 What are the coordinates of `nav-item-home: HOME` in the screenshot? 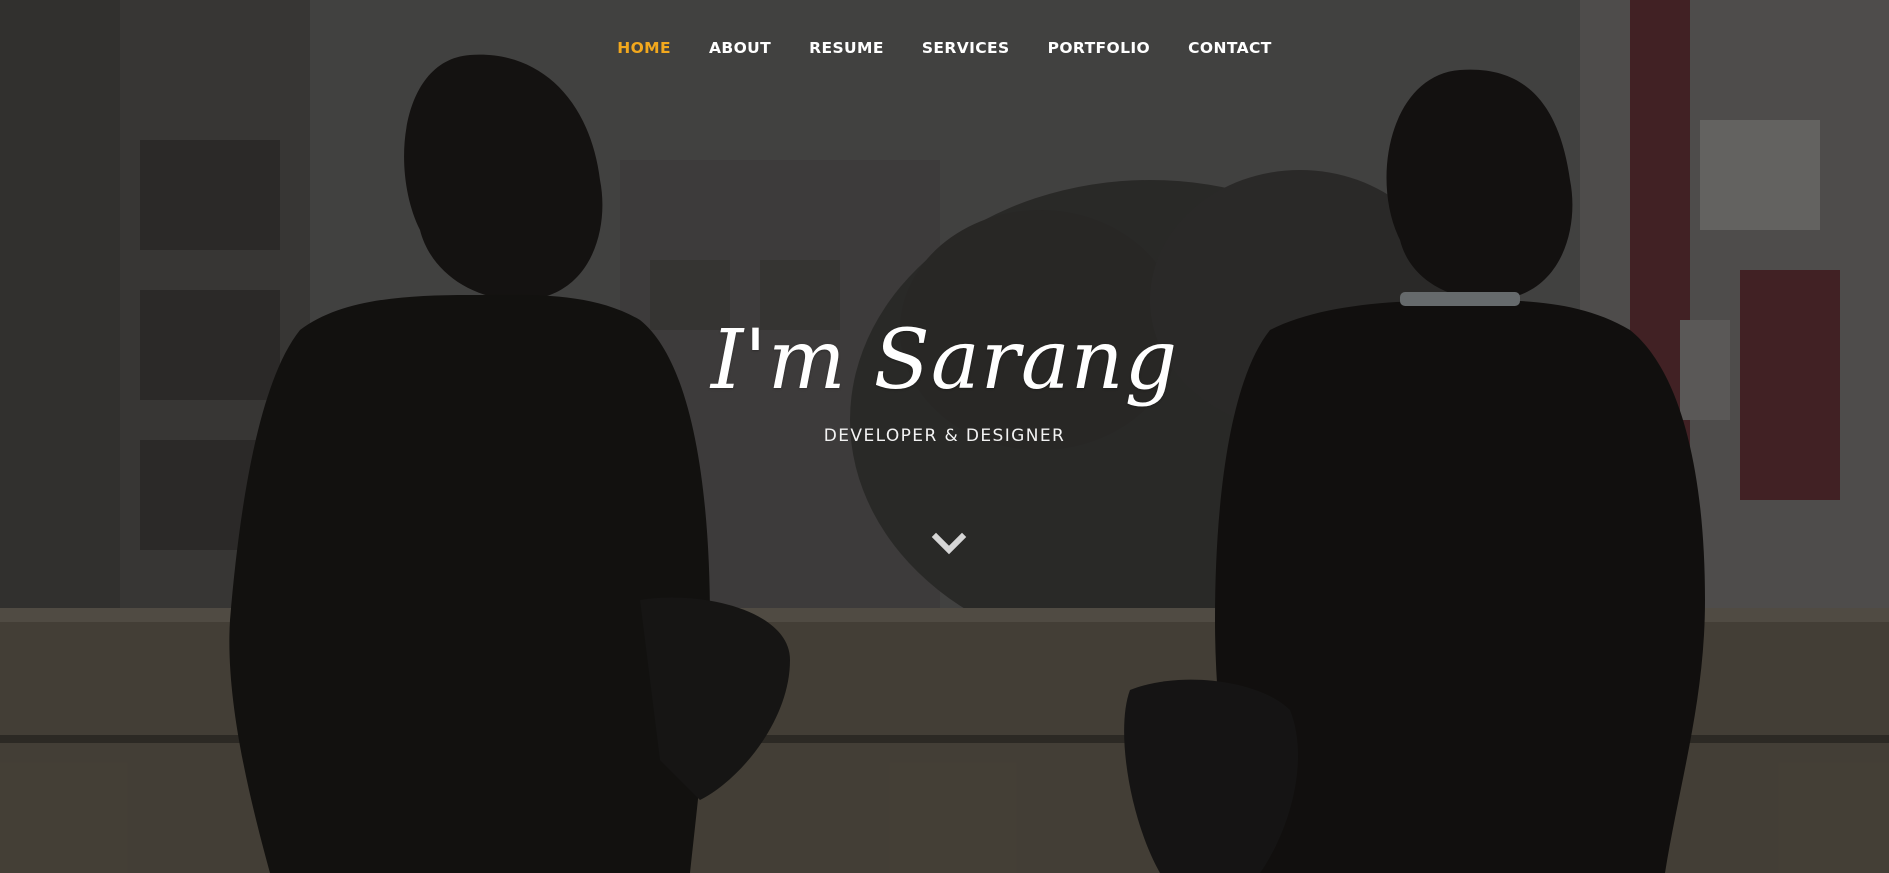 It's located at (644, 48).